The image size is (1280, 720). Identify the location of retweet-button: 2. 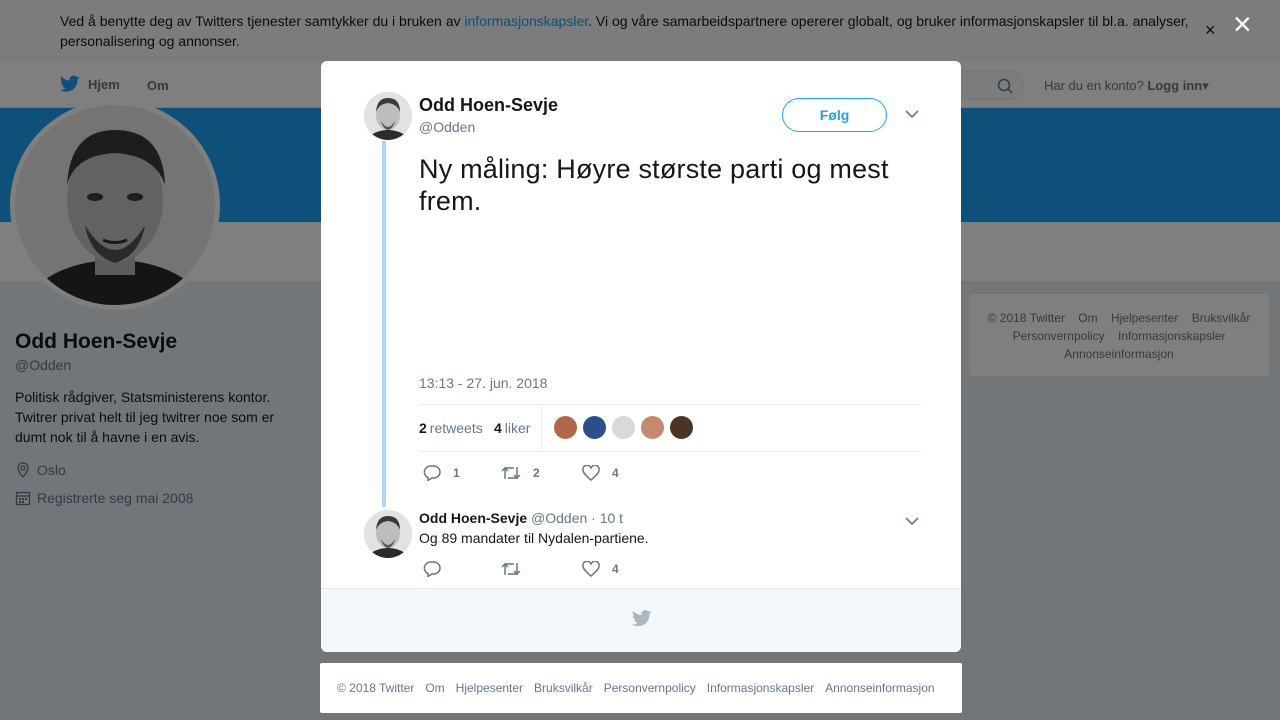
(520, 473).